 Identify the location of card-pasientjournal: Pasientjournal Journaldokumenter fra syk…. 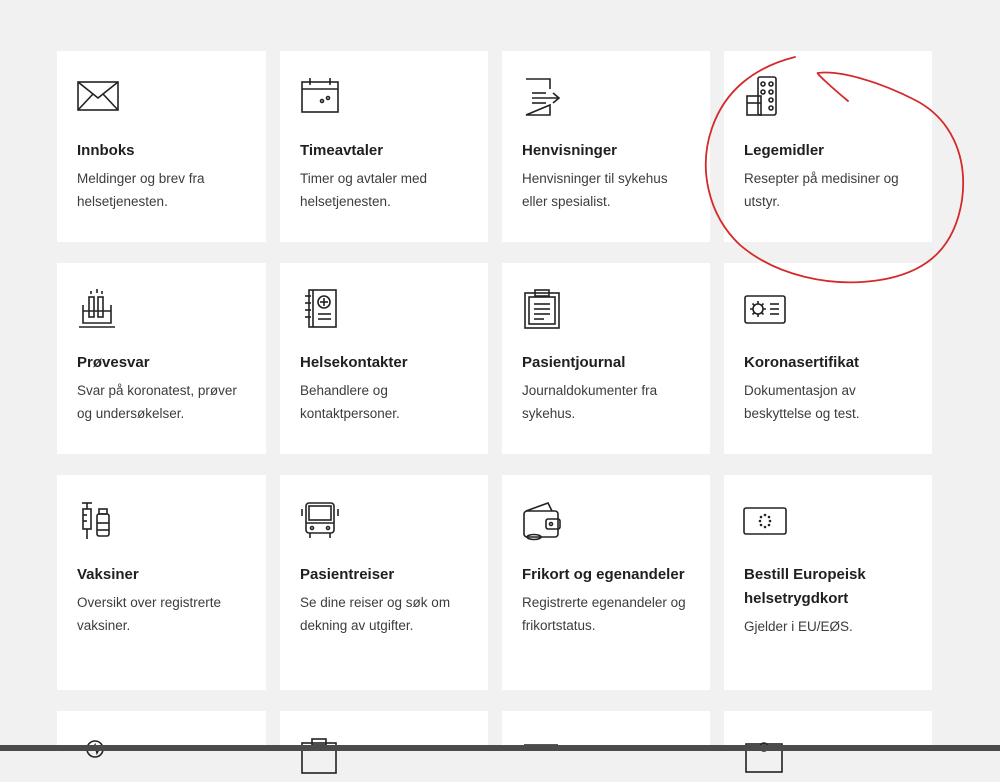
(606, 358).